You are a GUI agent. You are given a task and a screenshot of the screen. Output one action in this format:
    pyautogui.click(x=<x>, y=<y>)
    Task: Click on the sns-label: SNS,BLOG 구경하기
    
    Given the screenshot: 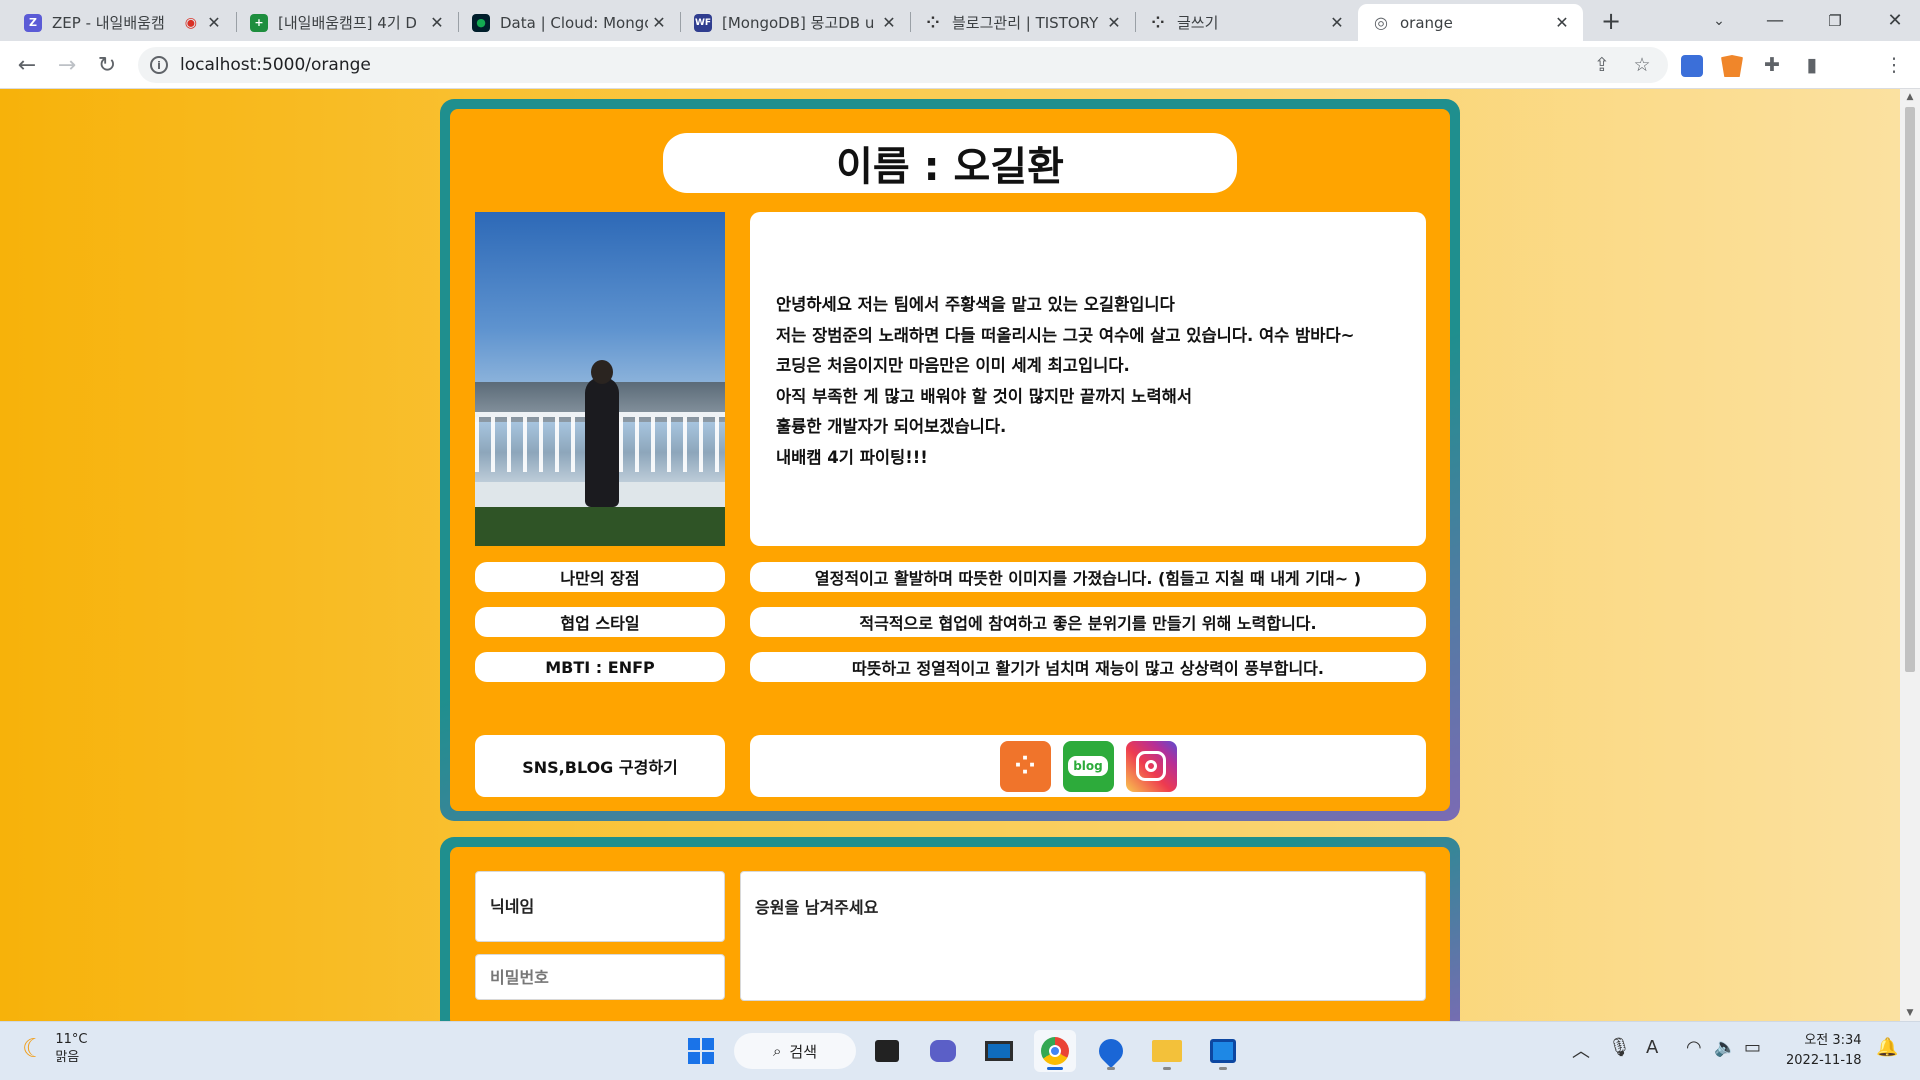 What is the action you would take?
    pyautogui.click(x=600, y=766)
    